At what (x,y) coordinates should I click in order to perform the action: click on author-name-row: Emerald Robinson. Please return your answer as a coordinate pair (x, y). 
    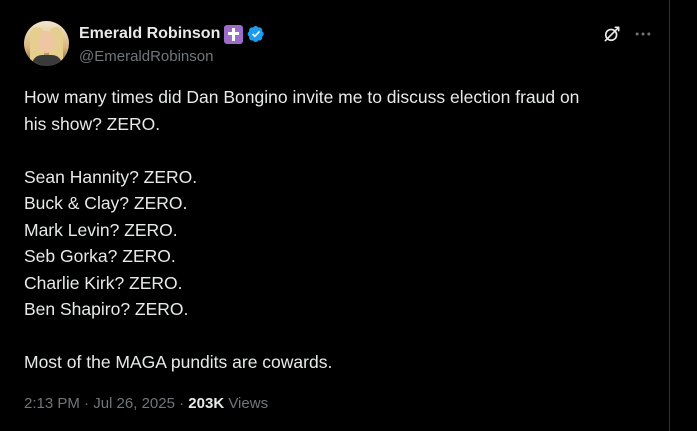
    Looking at the image, I should click on (172, 34).